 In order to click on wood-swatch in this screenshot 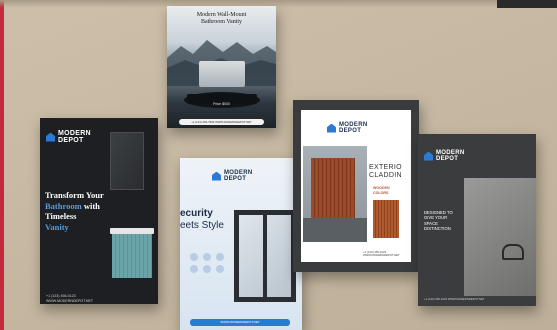, I will do `click(386, 219)`.